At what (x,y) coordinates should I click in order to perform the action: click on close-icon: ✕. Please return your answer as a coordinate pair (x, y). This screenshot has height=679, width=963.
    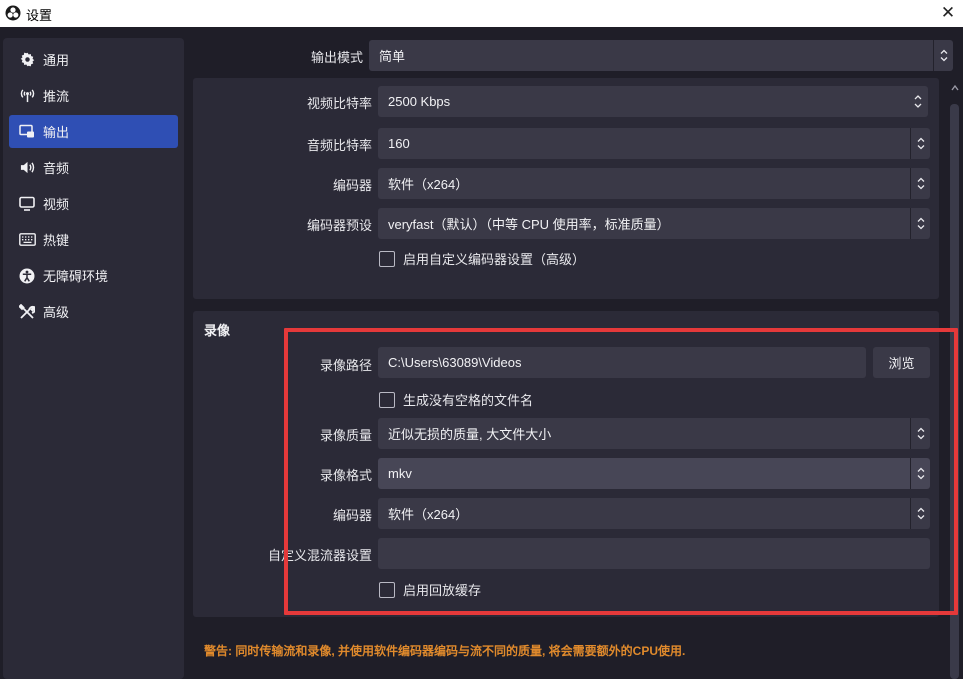
    Looking at the image, I should click on (948, 13).